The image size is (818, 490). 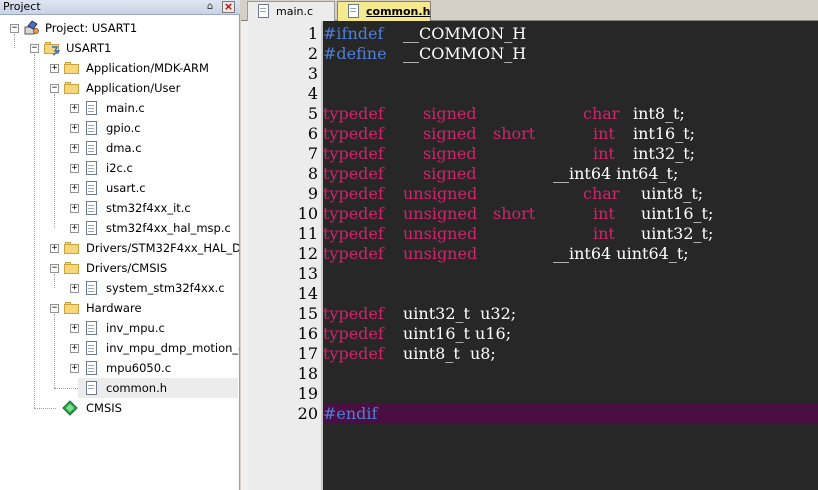 I want to click on cmsis-gem-icon, so click(x=70, y=408).